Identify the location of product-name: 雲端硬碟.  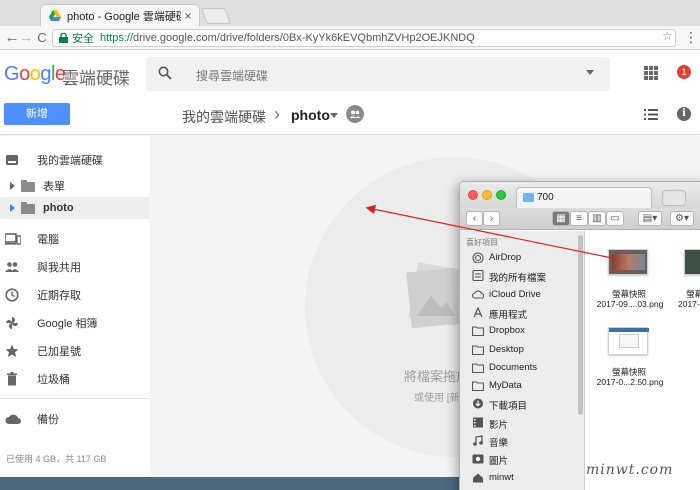
(96, 78).